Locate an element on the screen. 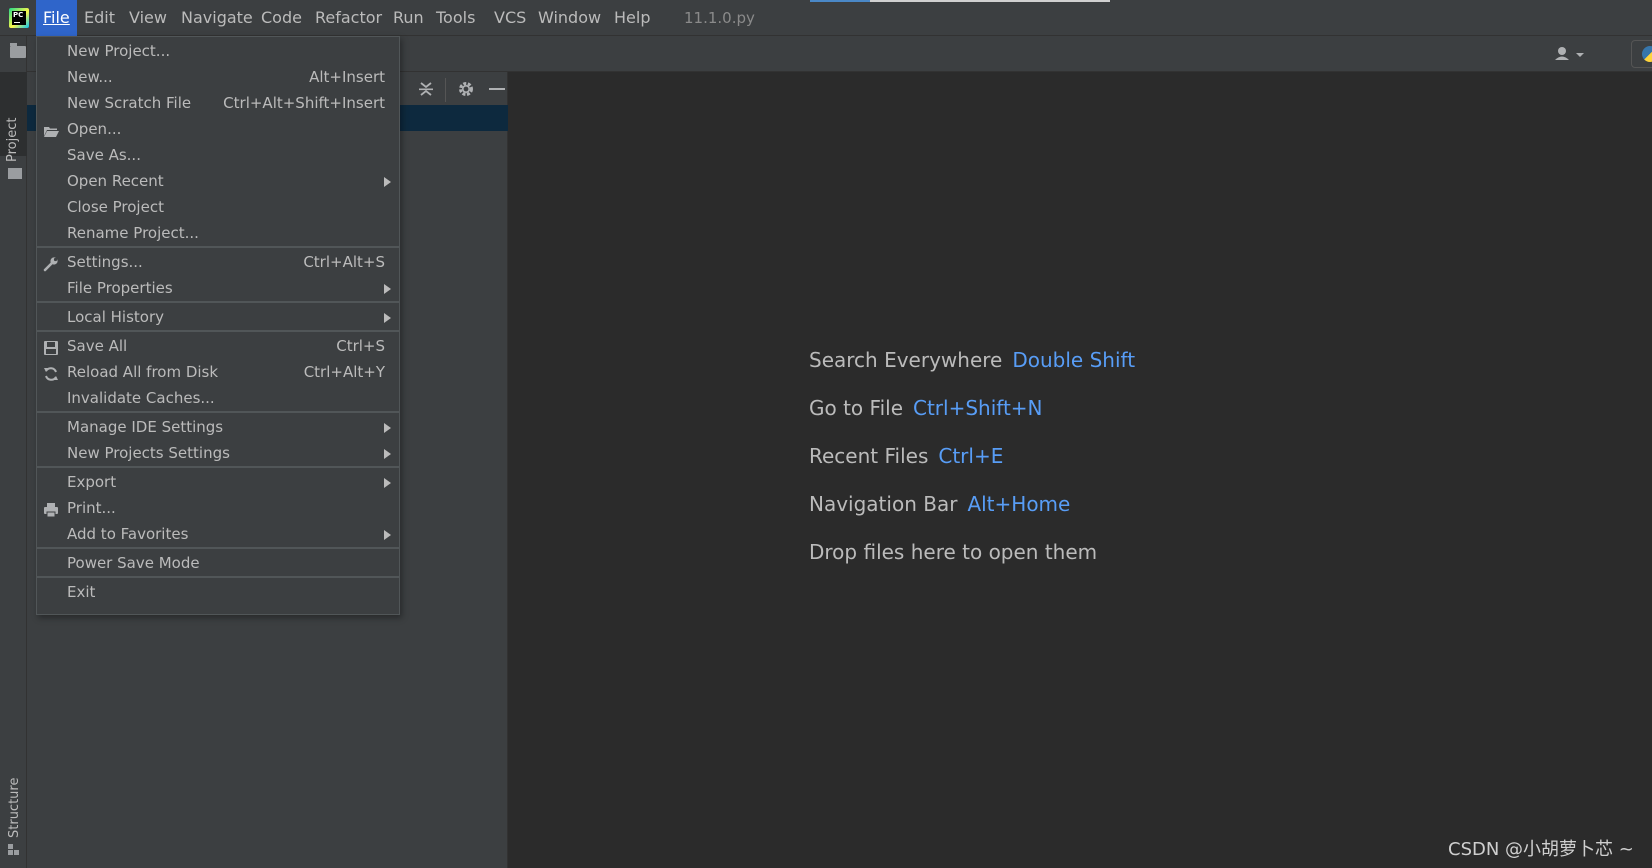  menu-item-exit: Exit is located at coordinates (218, 592).